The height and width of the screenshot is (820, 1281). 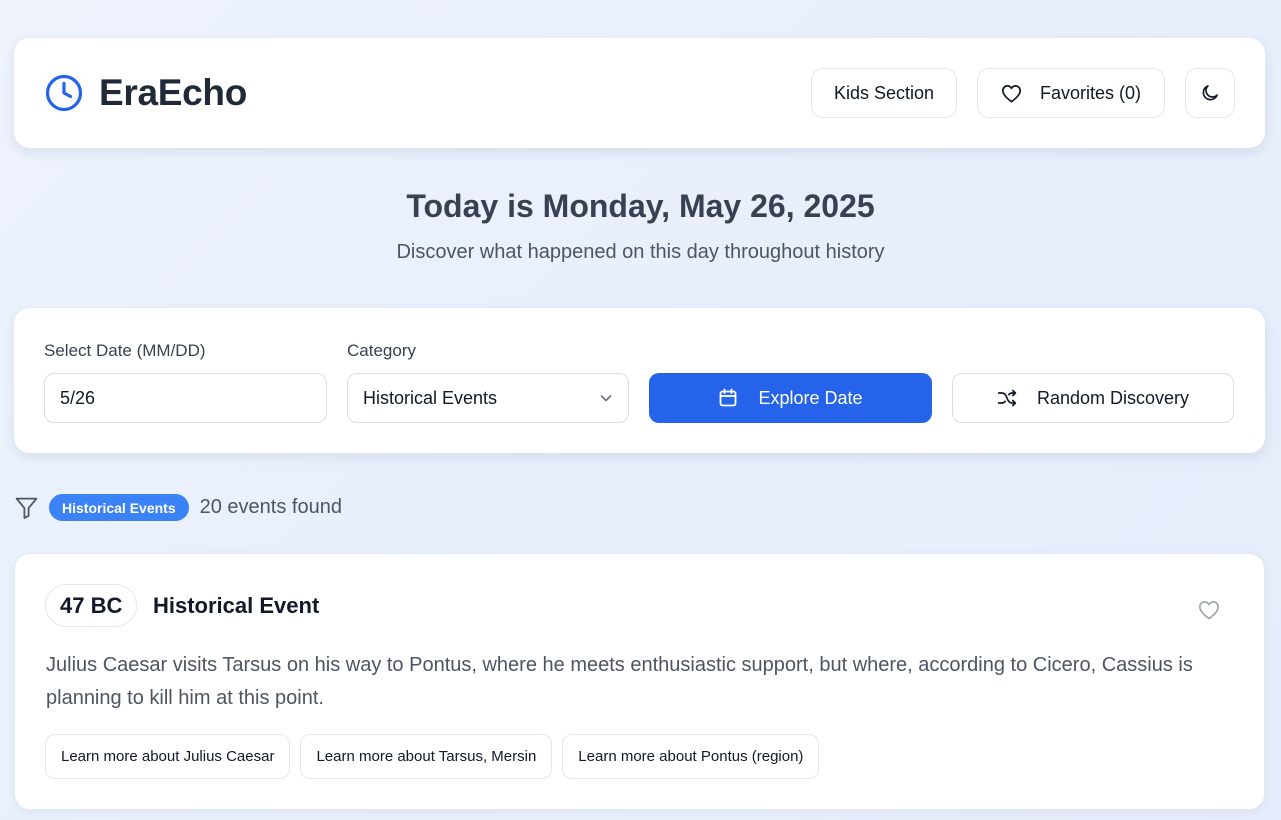 I want to click on learn-more-link: Learn more about Pontus (region), so click(x=691, y=756).